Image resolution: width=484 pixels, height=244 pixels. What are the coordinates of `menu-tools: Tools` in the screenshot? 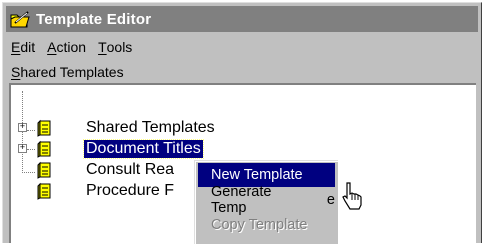 It's located at (115, 47).